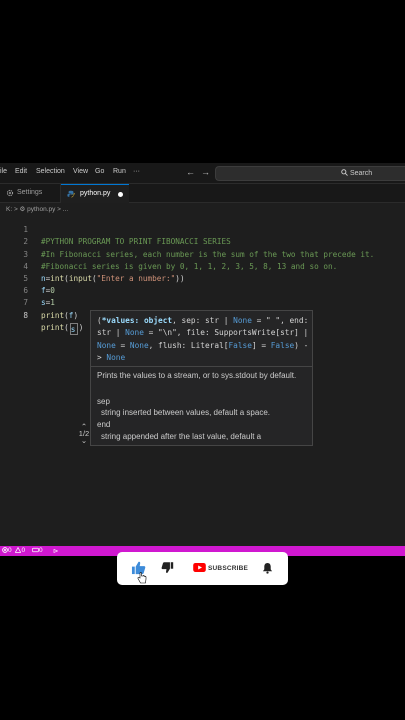 Image resolution: width=405 pixels, height=720 pixels. Describe the element at coordinates (104, 424) in the screenshot. I see `param-name: end` at that location.